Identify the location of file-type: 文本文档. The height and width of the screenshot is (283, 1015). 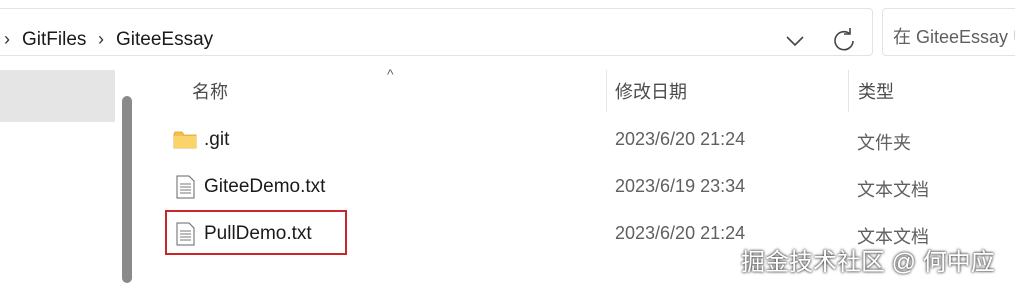
(893, 190).